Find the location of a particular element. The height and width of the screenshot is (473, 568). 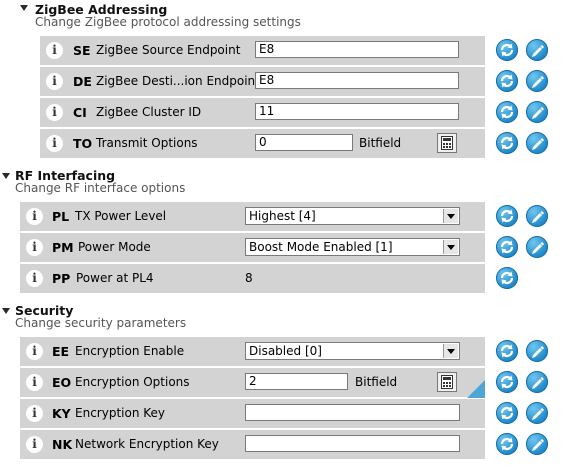

setting-code: NK is located at coordinates (62, 444).